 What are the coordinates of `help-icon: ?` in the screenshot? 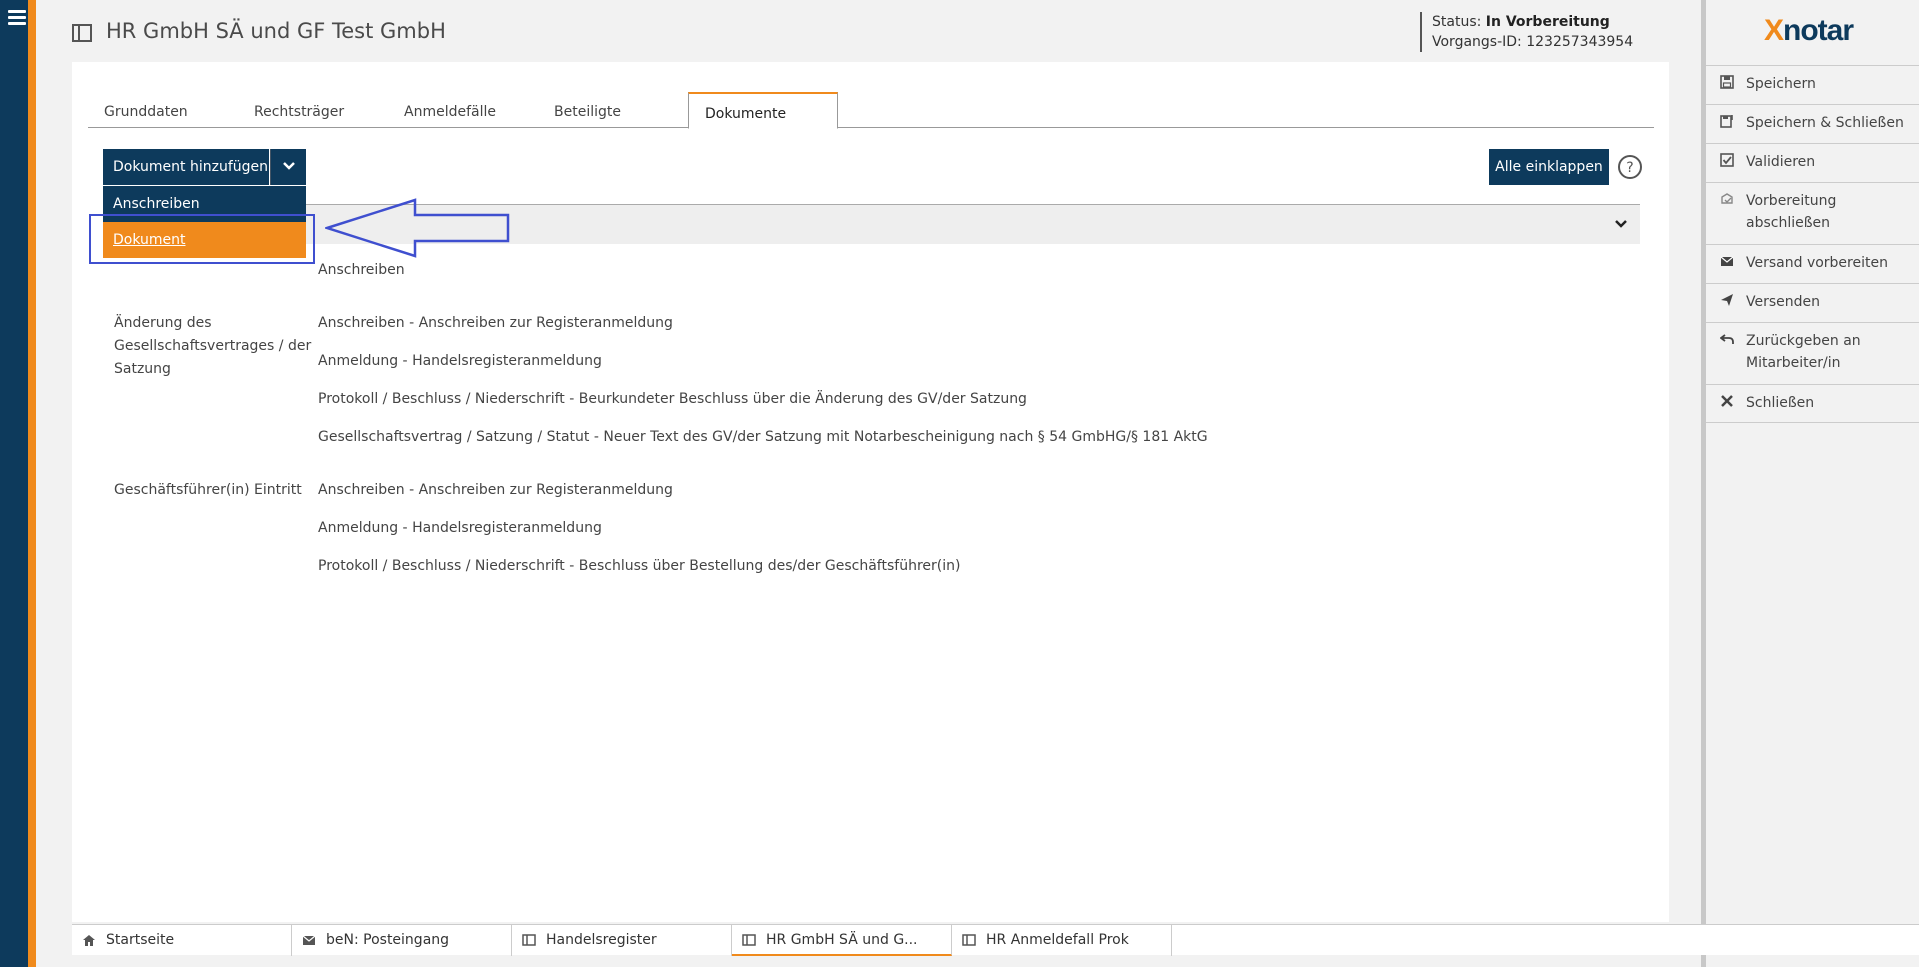 It's located at (1630, 167).